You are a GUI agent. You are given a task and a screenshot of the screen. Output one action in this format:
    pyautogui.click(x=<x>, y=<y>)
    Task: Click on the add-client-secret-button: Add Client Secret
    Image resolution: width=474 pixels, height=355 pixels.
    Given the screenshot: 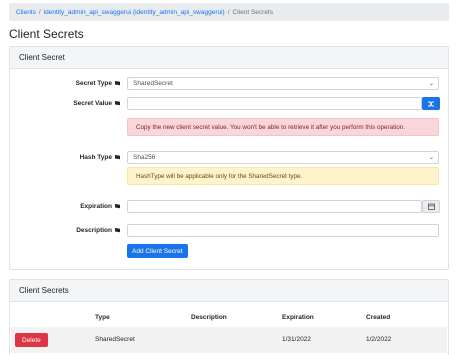 What is the action you would take?
    pyautogui.click(x=157, y=251)
    